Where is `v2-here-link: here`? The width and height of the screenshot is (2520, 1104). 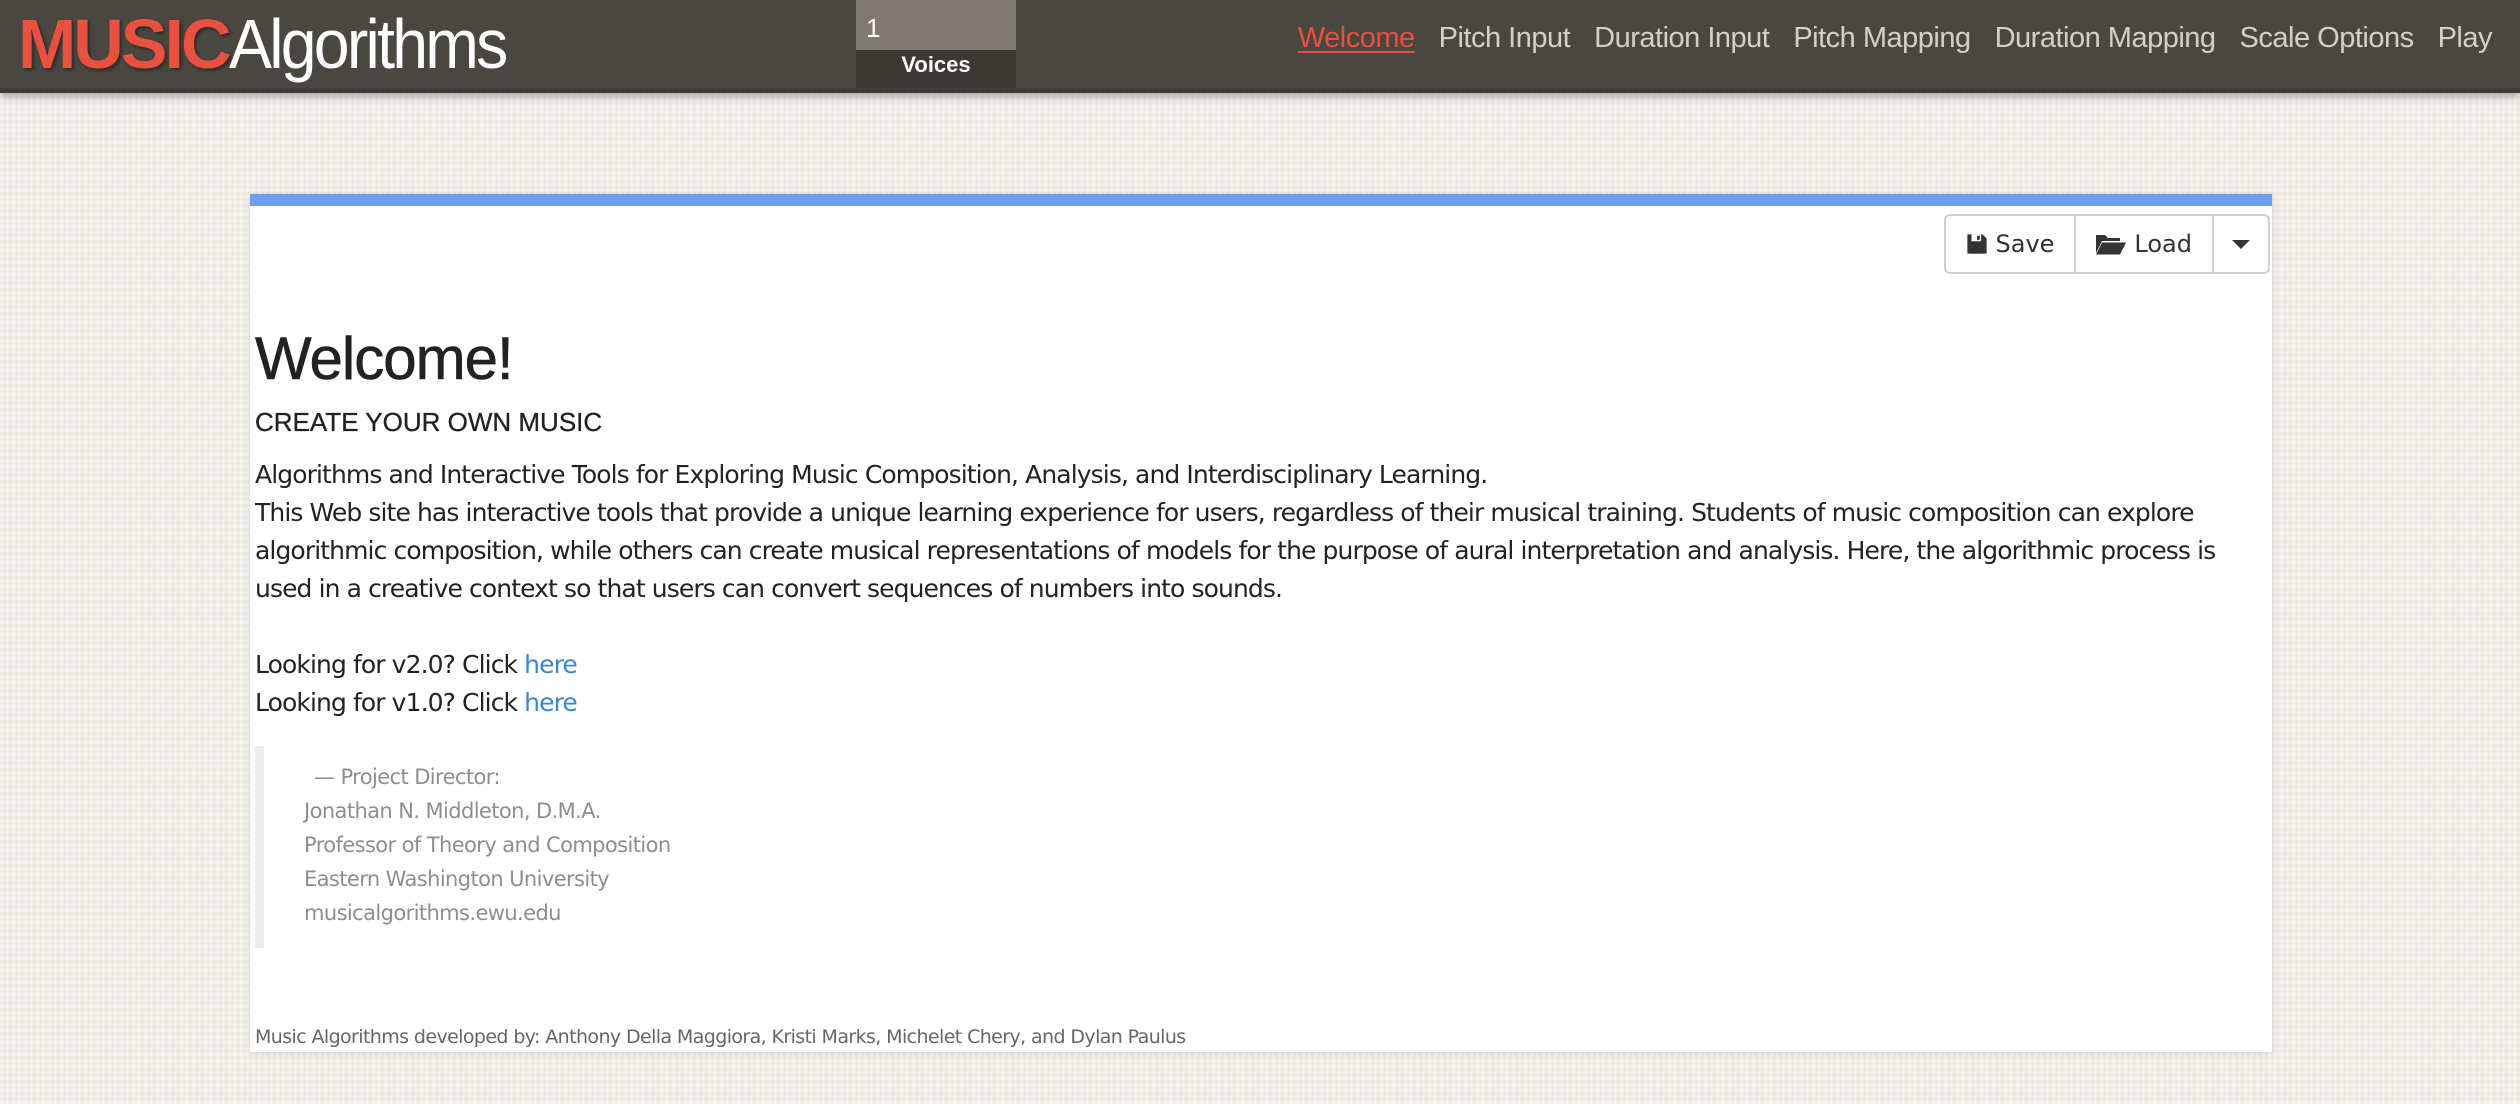 v2-here-link: here is located at coordinates (551, 664).